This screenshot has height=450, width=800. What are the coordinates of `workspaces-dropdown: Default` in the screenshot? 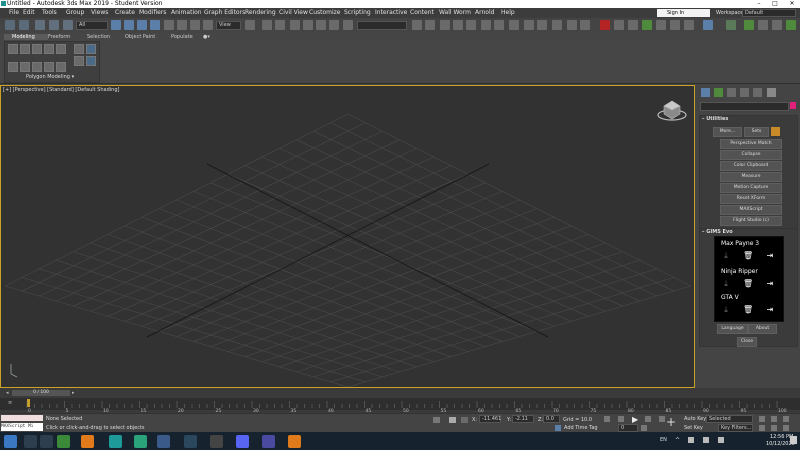 It's located at (769, 13).